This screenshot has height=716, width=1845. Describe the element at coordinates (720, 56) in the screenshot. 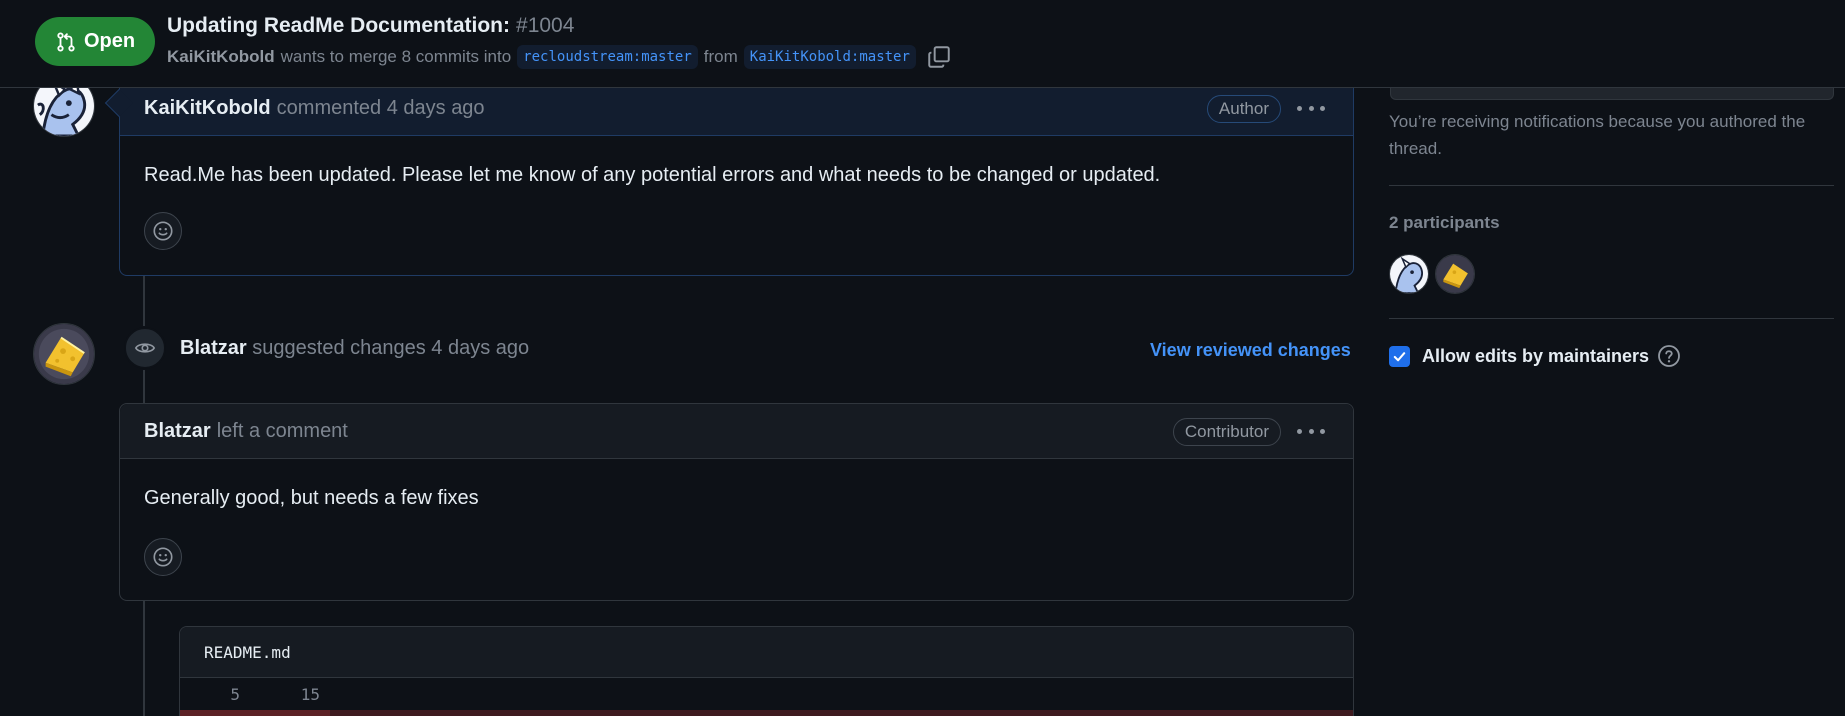

I see `from-text: from` at that location.